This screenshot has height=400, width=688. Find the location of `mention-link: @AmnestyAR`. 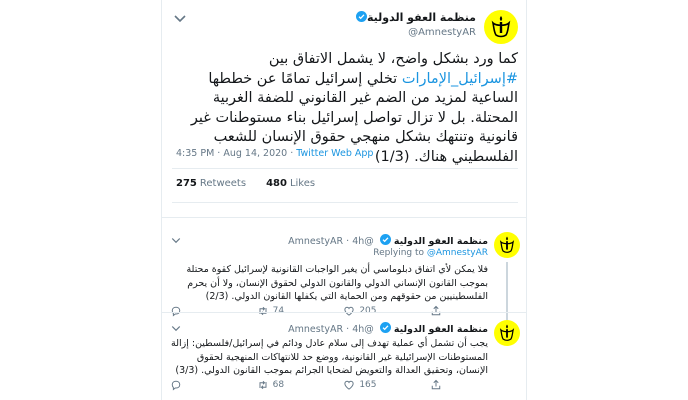

mention-link: @AmnestyAR is located at coordinates (457, 253).